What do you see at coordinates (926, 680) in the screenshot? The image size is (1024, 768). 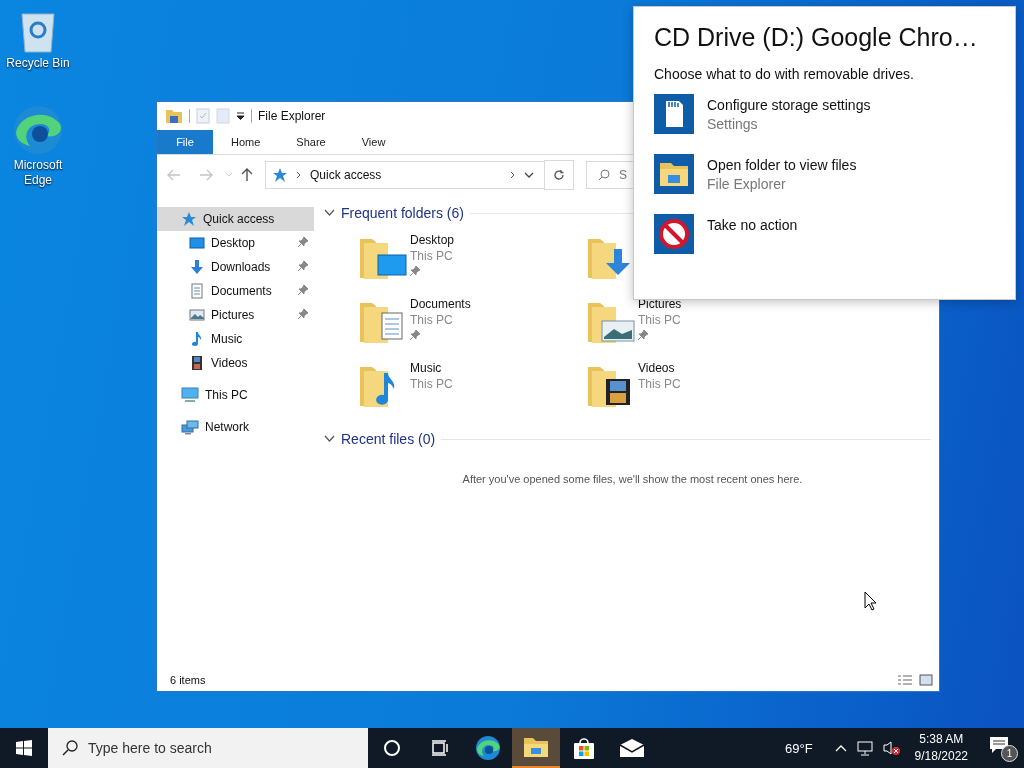 I see `large-icons-view-icon` at bounding box center [926, 680].